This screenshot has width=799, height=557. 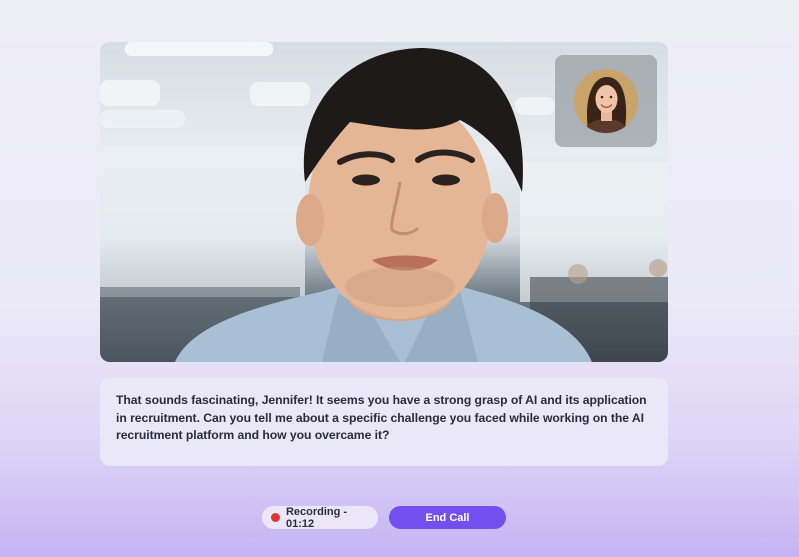 I want to click on end-call-button: End Call, so click(x=447, y=517).